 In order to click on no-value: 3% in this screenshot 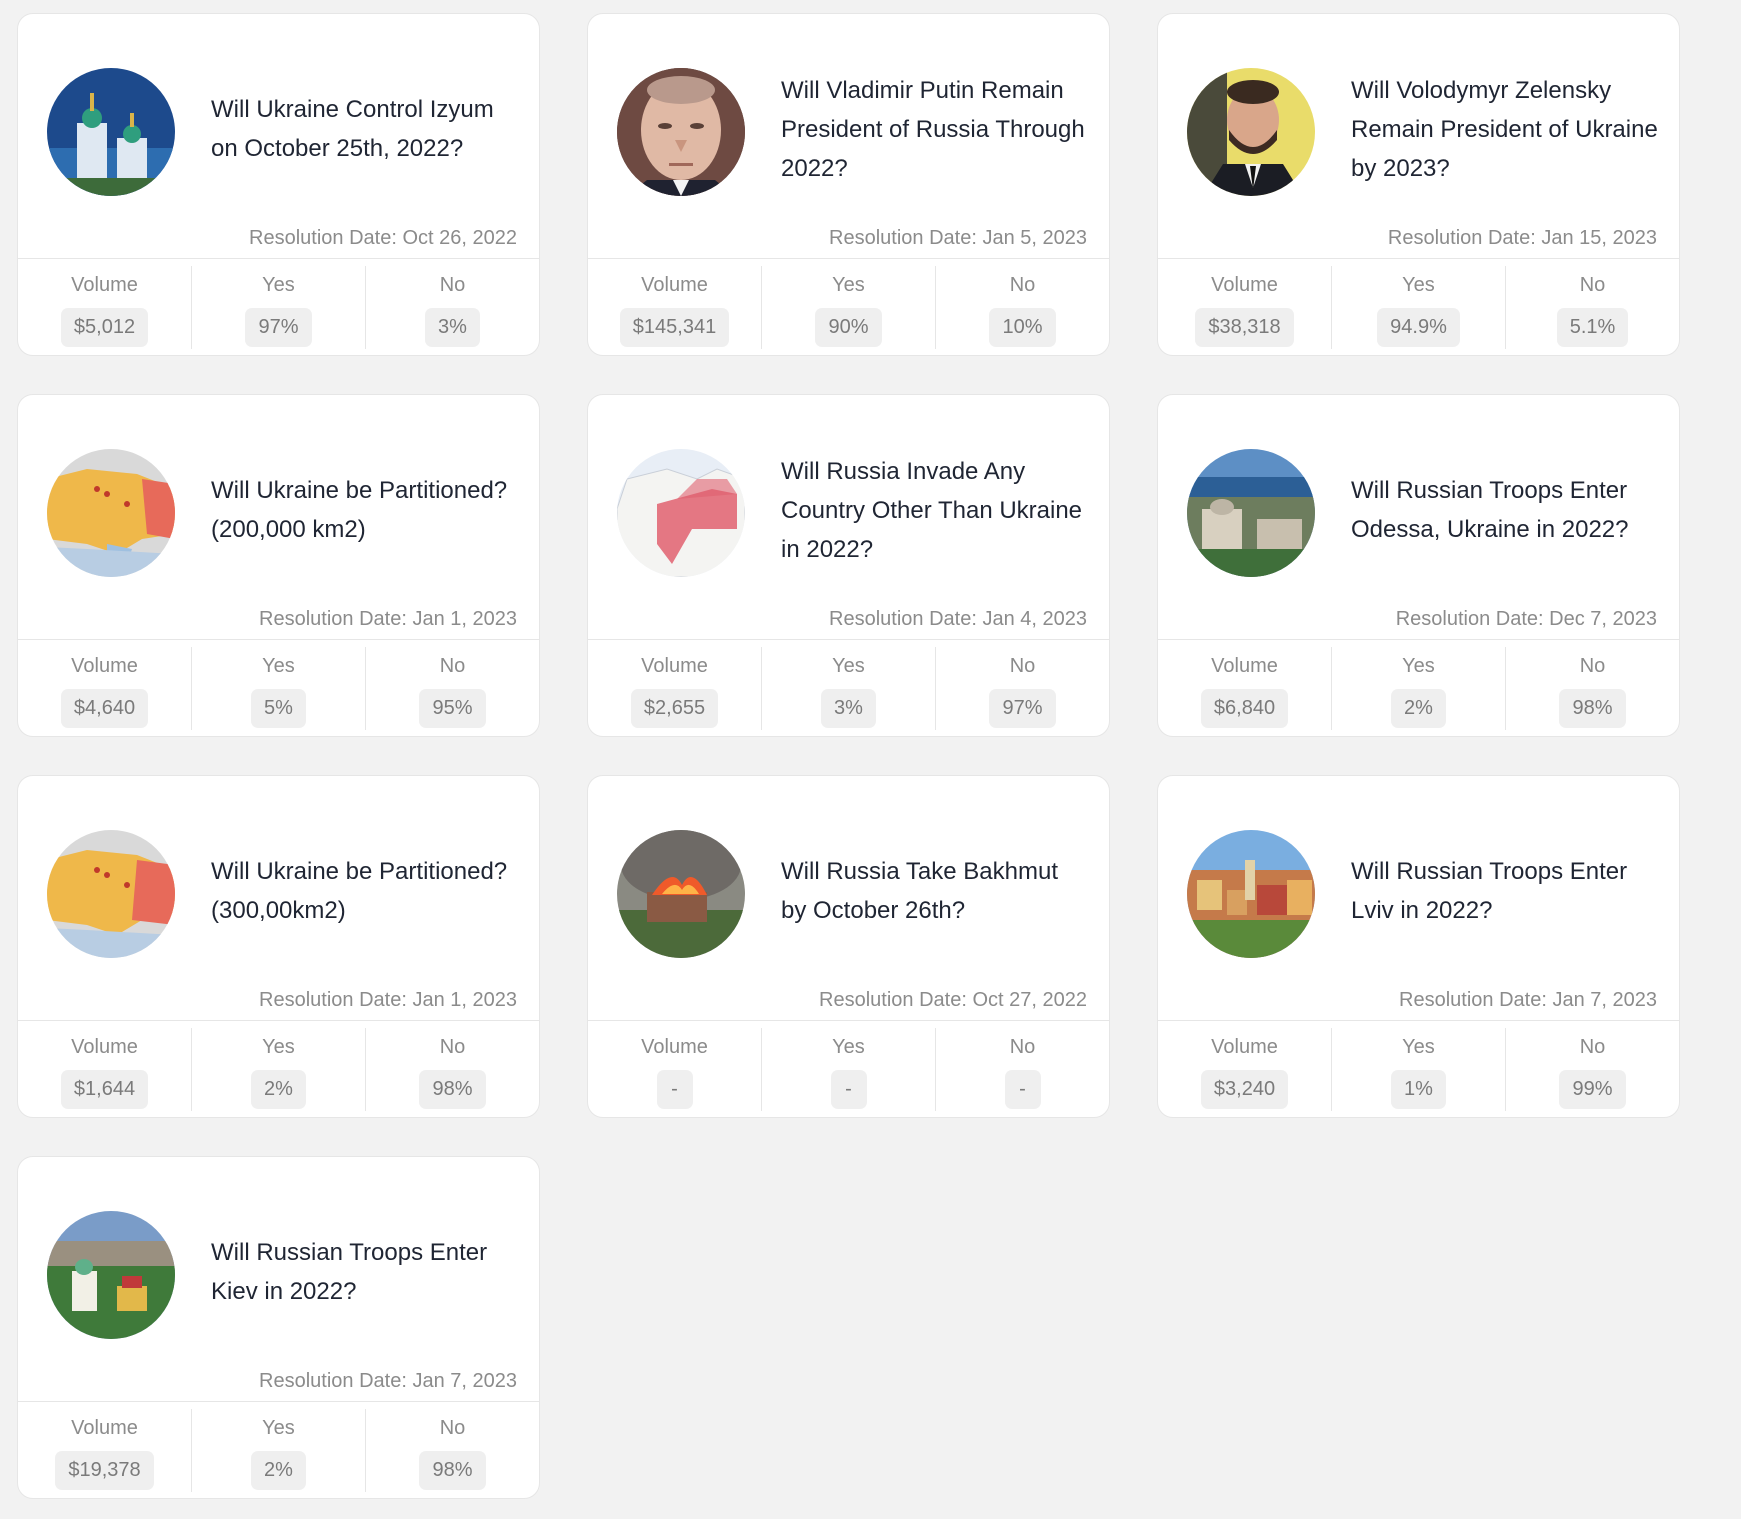, I will do `click(452, 327)`.